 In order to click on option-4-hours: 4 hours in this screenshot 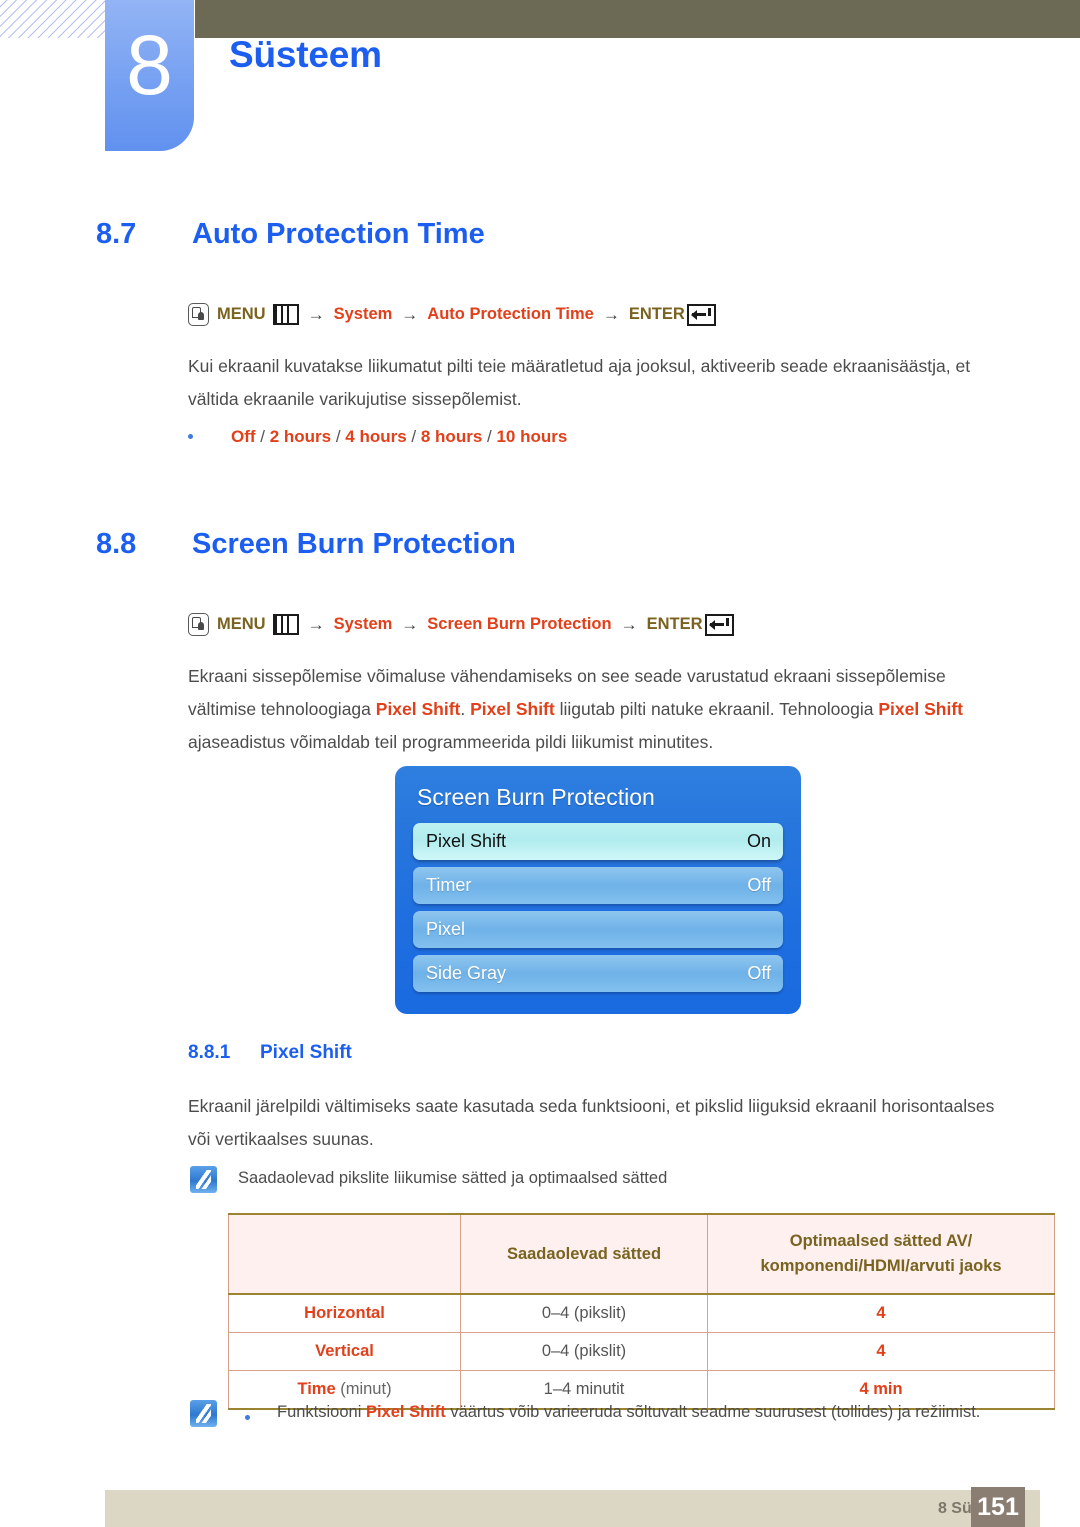, I will do `click(376, 436)`.